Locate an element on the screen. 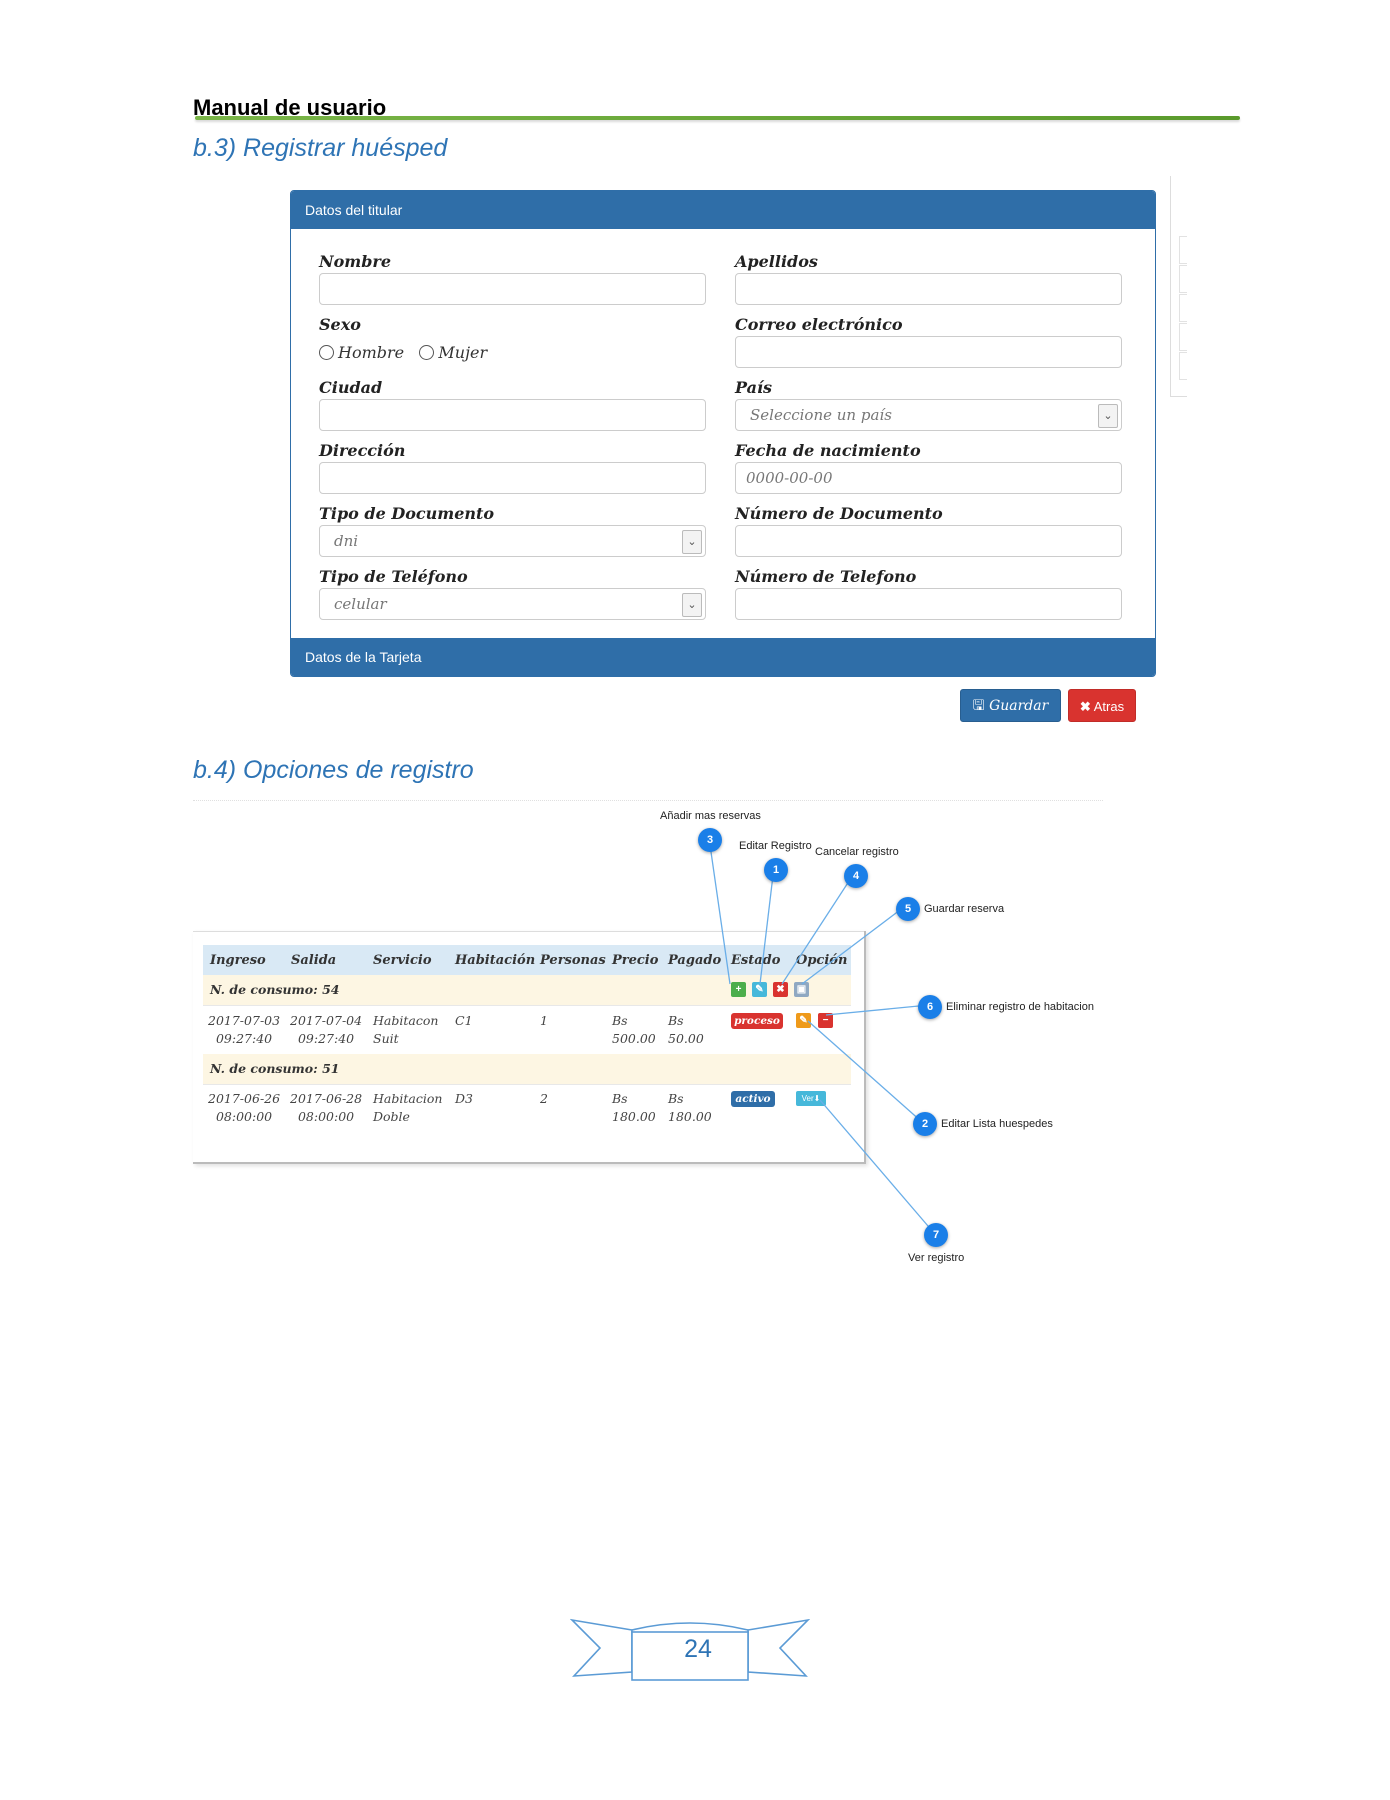 The image size is (1390, 1800). callout-dot: 2 is located at coordinates (925, 1124).